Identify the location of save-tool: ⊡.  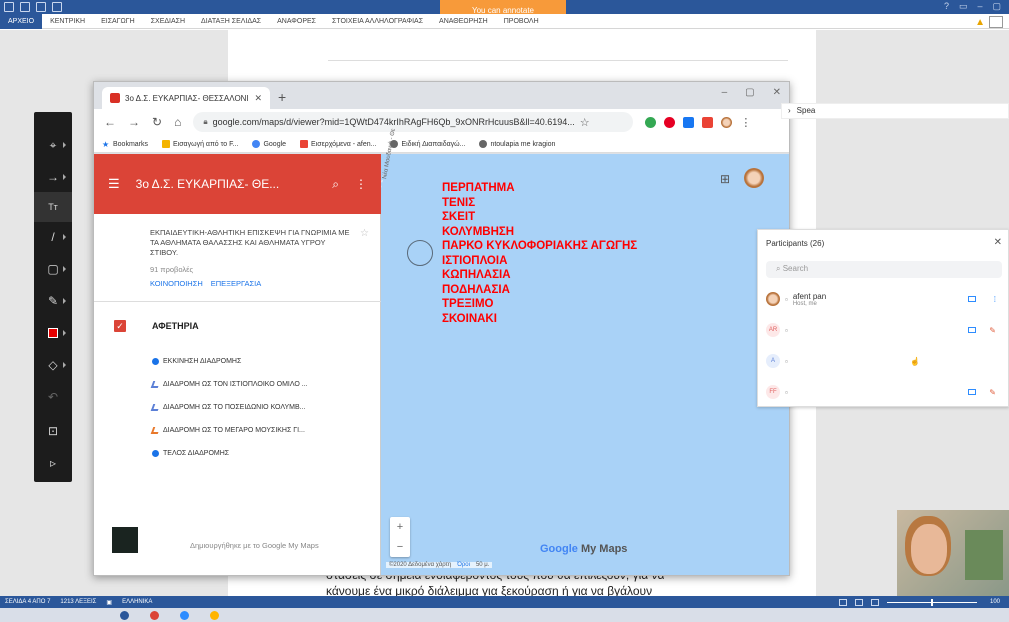
(53, 431).